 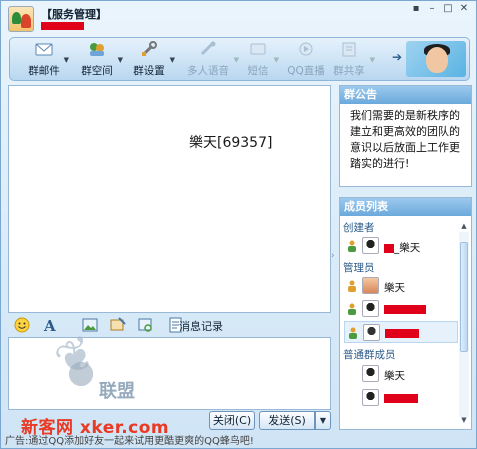 I want to click on voice-icon, so click(x=208, y=48).